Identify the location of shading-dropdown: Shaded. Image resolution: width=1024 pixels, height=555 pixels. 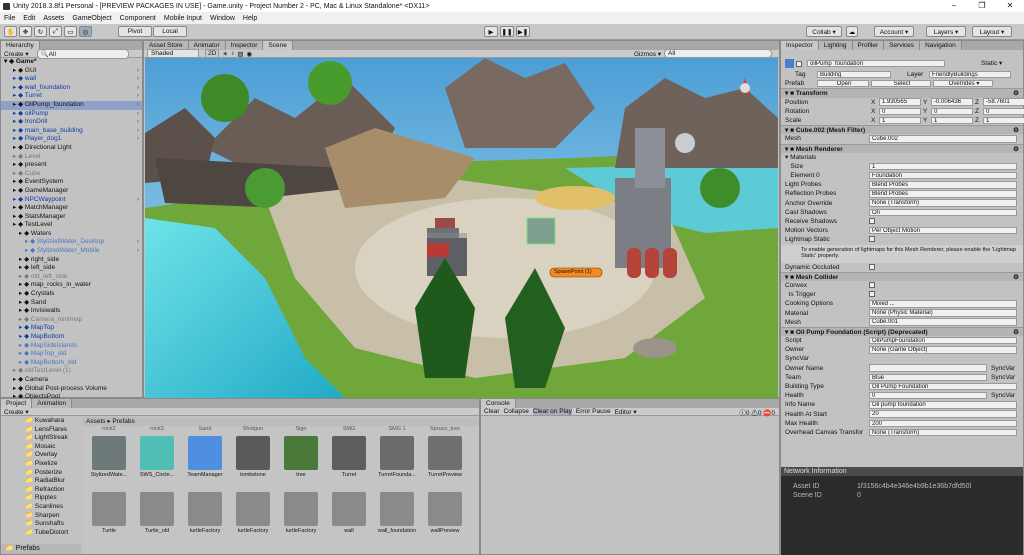
(173, 53).